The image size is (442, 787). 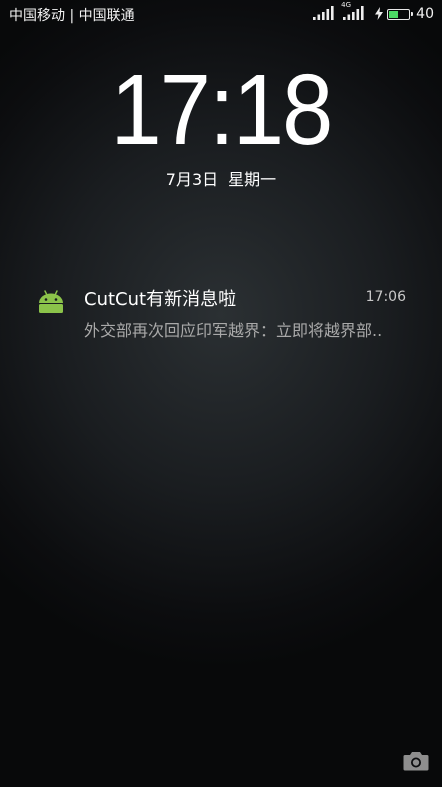 What do you see at coordinates (400, 14) in the screenshot?
I see `battery-icon` at bounding box center [400, 14].